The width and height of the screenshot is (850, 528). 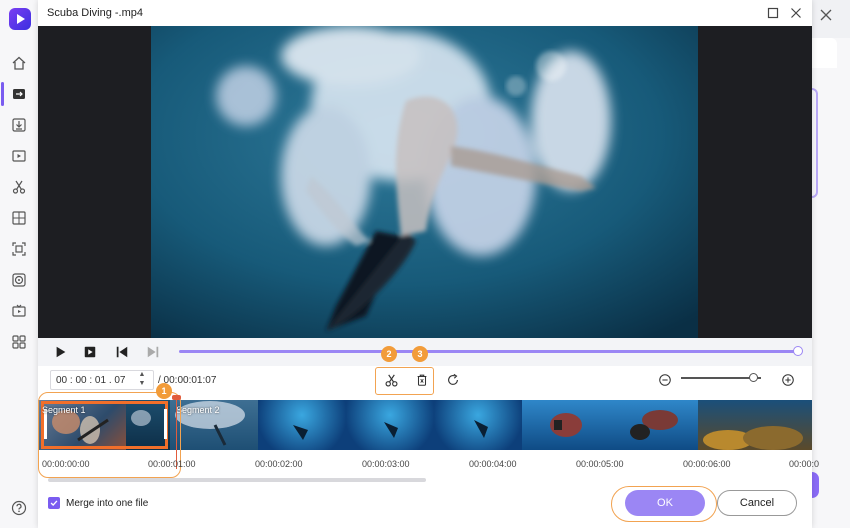 I want to click on tick-label: 00:00:0, so click(x=804, y=464).